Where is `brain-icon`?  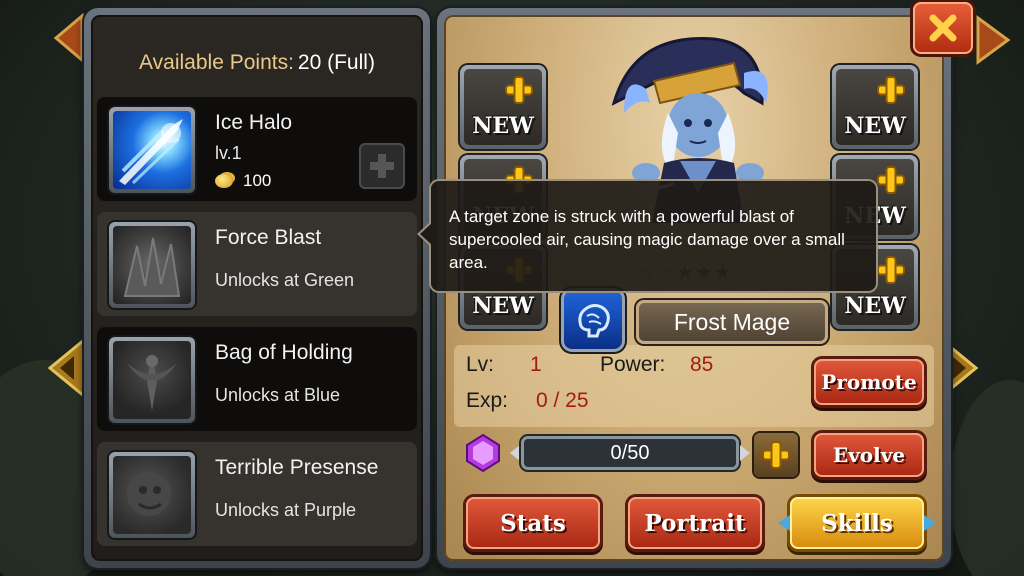 brain-icon is located at coordinates (594, 321).